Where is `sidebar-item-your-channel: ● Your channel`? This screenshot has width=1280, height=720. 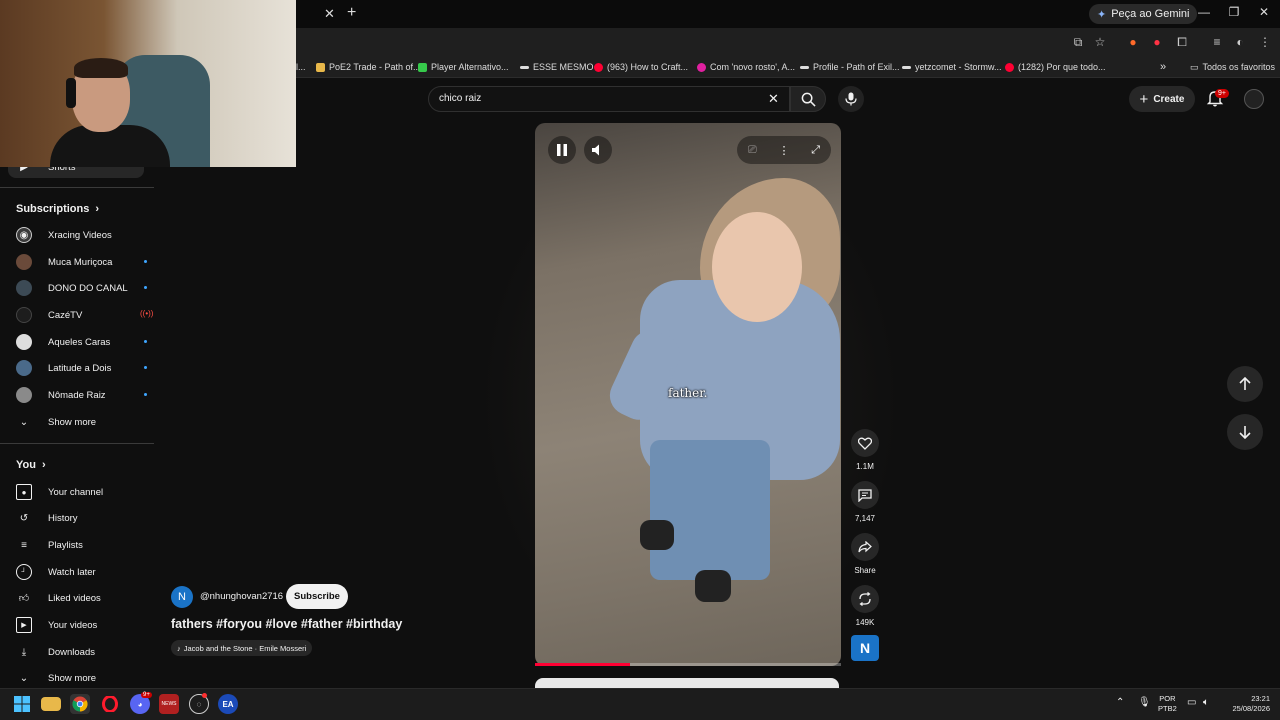 sidebar-item-your-channel: ● Your channel is located at coordinates (59, 492).